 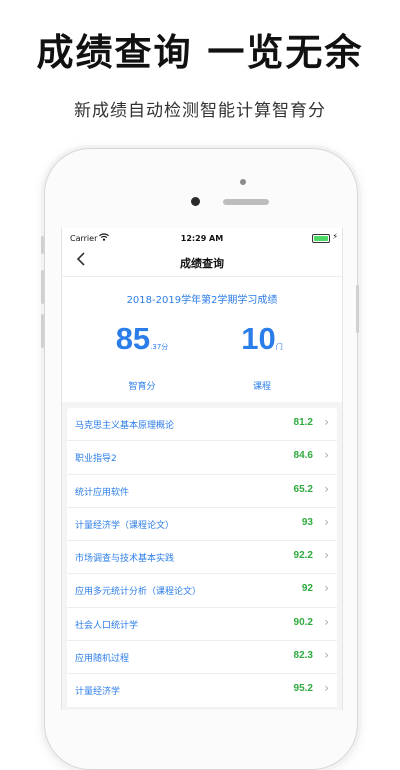 I want to click on list-item: 马克思主义基本原理概论 81.2 ›, so click(x=202, y=425).